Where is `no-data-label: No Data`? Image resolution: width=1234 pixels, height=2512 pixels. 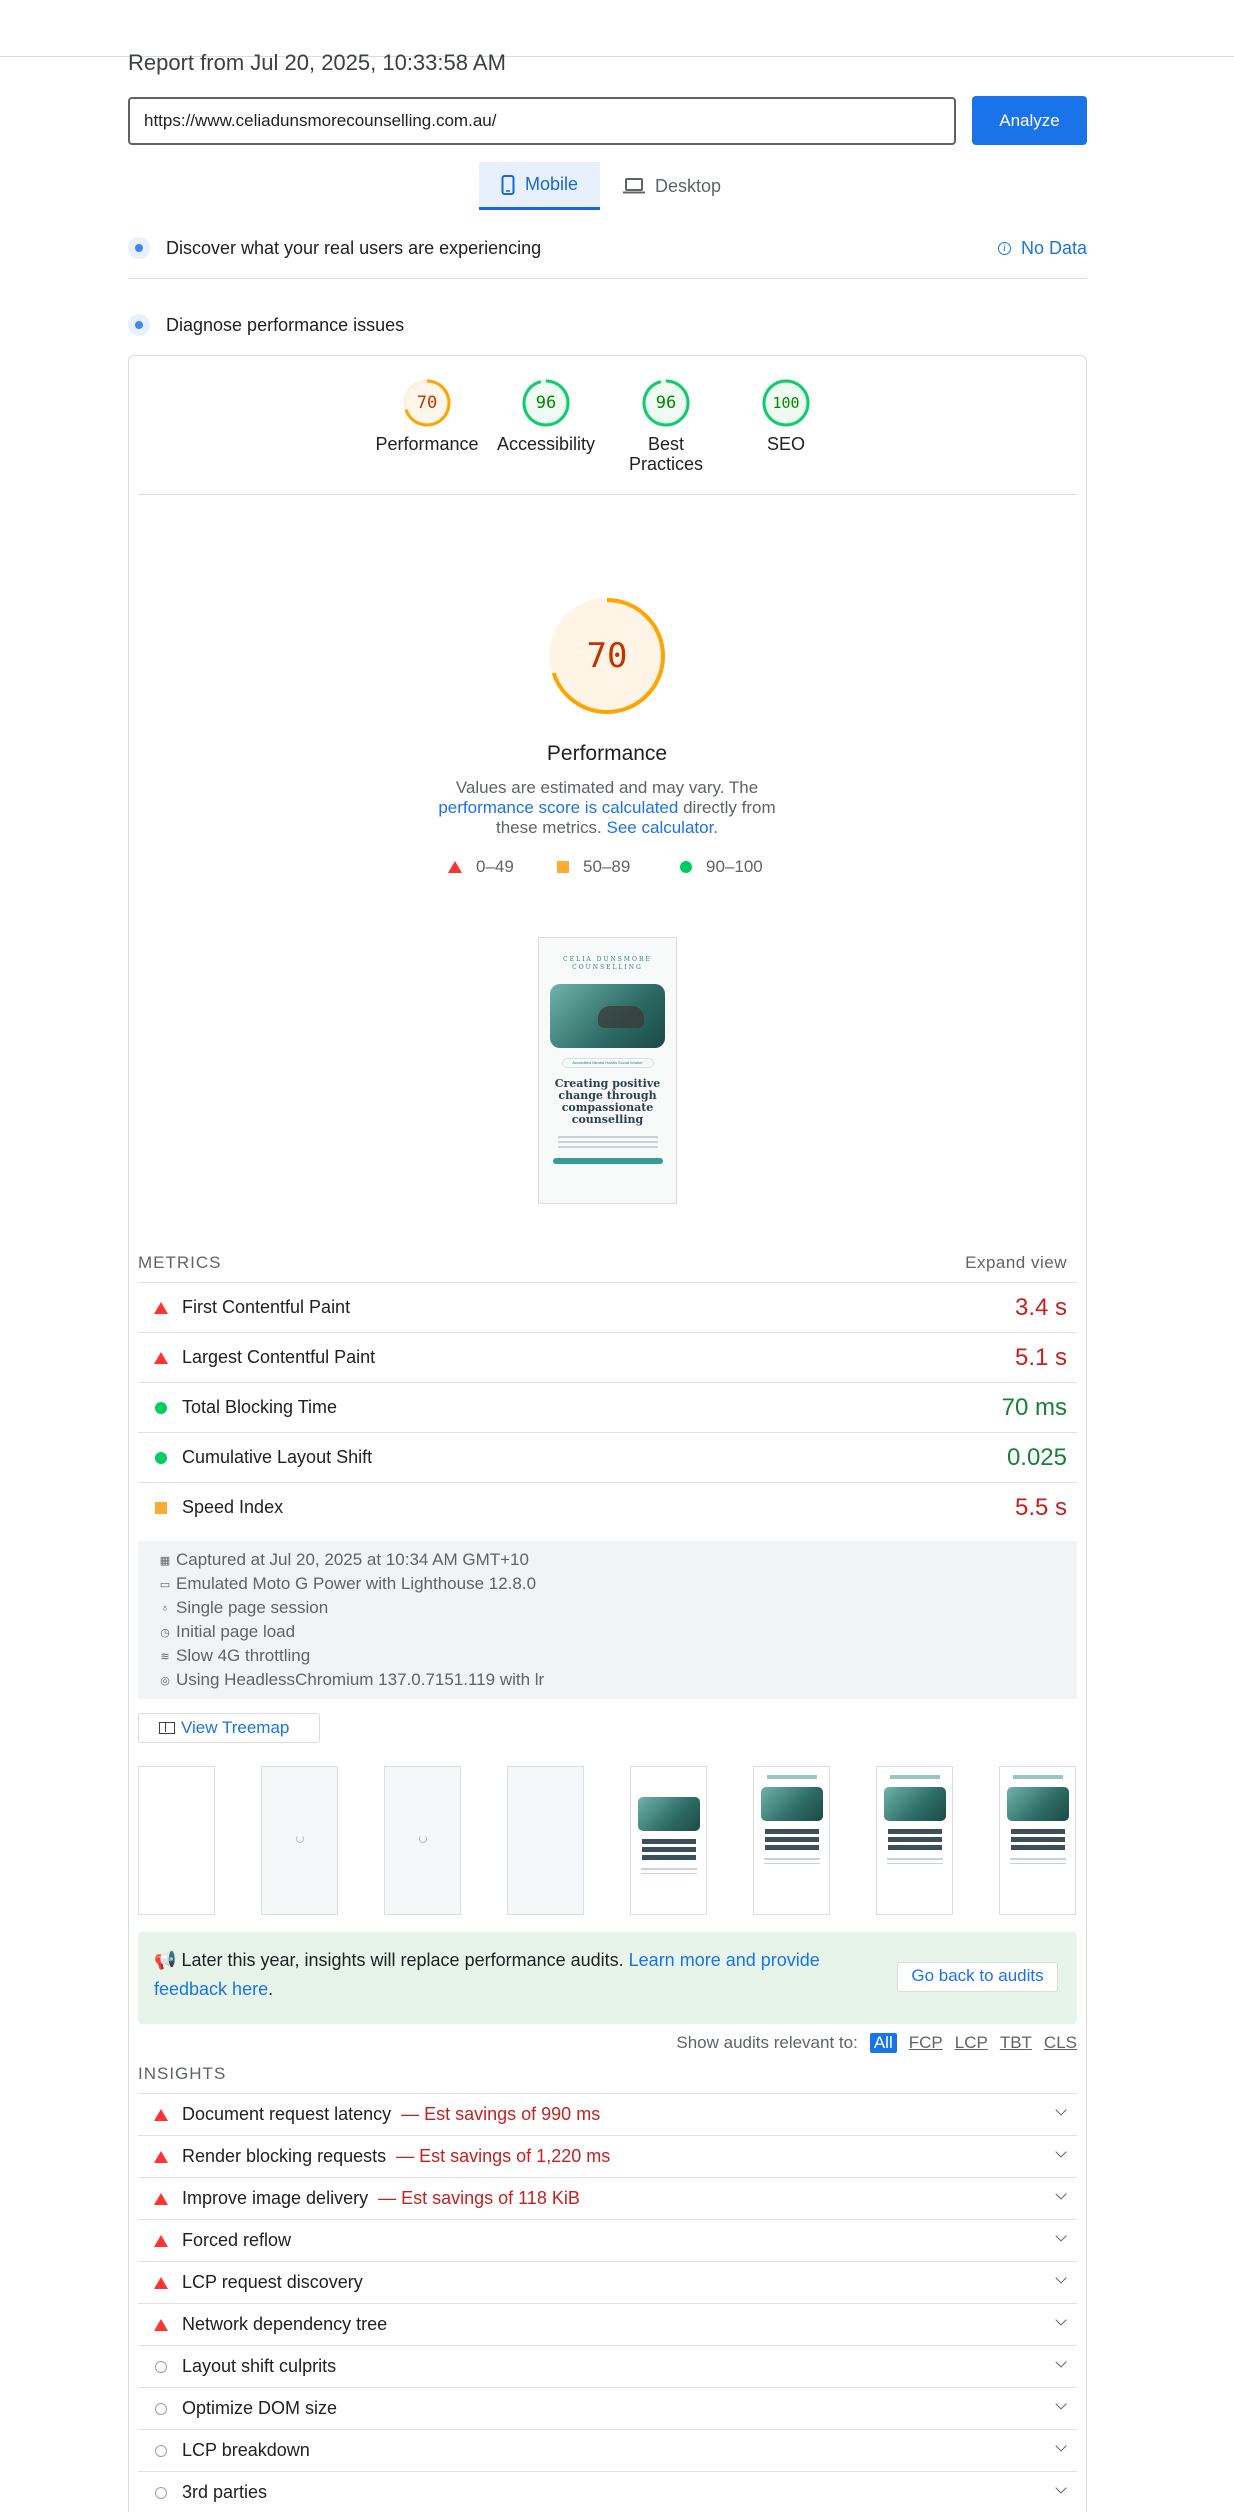 no-data-label: No Data is located at coordinates (1053, 247).